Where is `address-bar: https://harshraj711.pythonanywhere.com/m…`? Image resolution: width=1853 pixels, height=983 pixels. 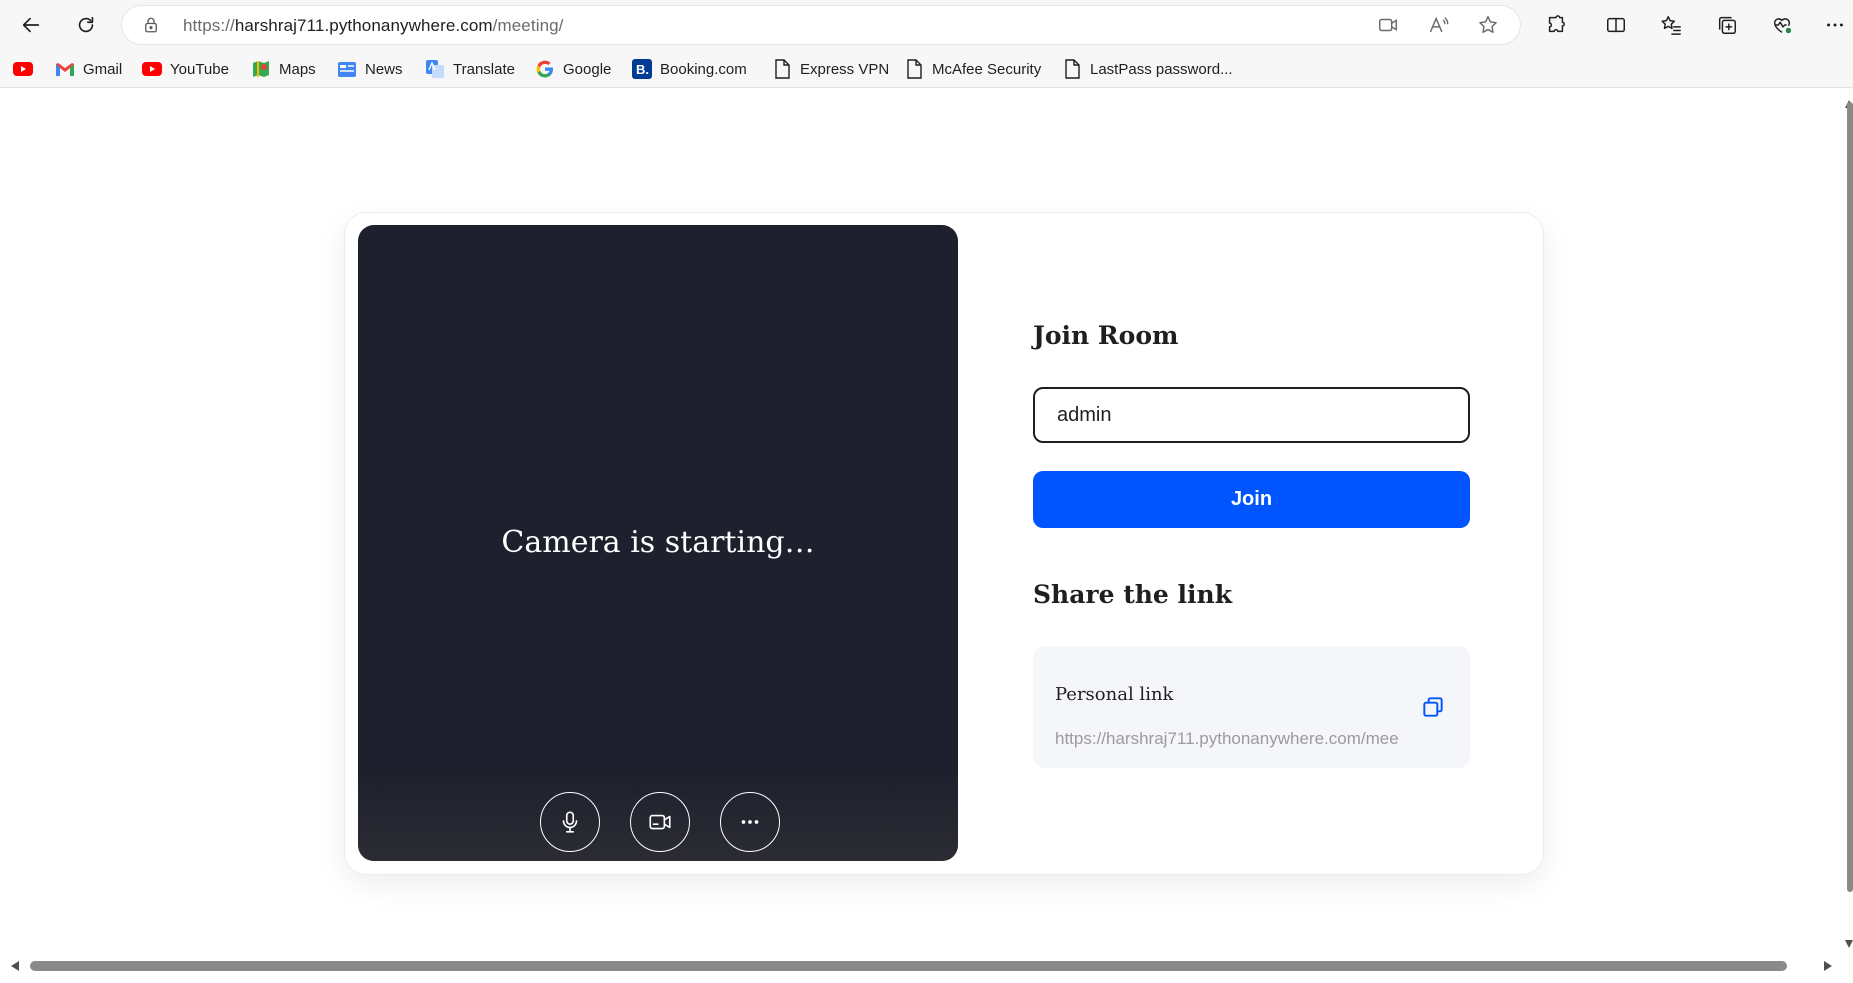
address-bar: https://harshraj711.pythonanywhere.com/m… is located at coordinates (821, 25).